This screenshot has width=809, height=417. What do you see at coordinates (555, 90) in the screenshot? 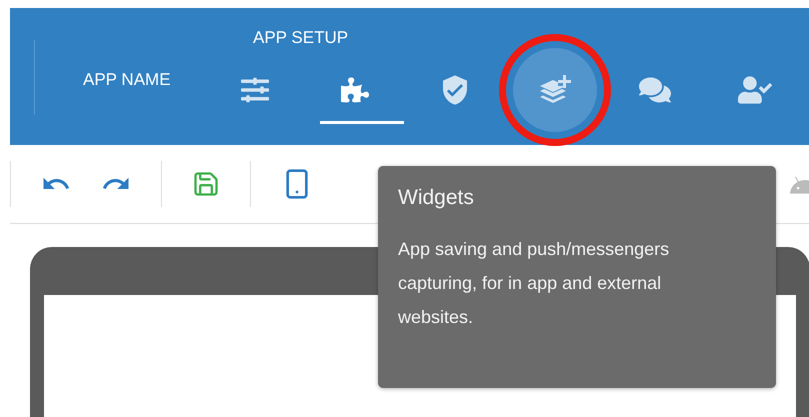
I see `layers-icon` at bounding box center [555, 90].